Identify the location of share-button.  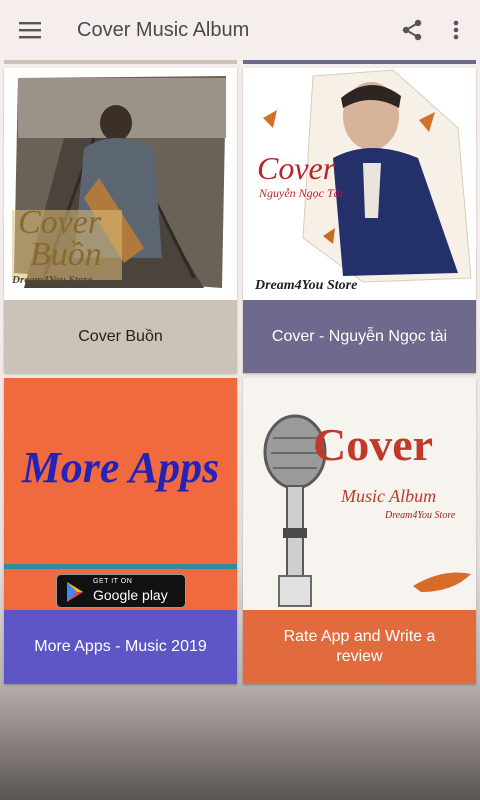
(412, 30).